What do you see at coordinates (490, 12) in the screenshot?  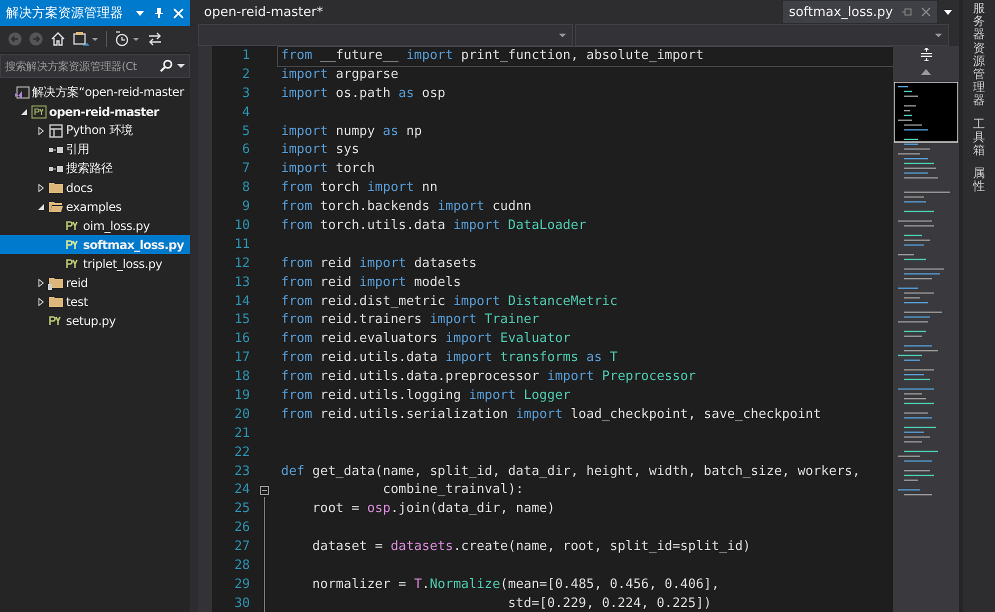 I see `document-tab: open-reid-master*` at bounding box center [490, 12].